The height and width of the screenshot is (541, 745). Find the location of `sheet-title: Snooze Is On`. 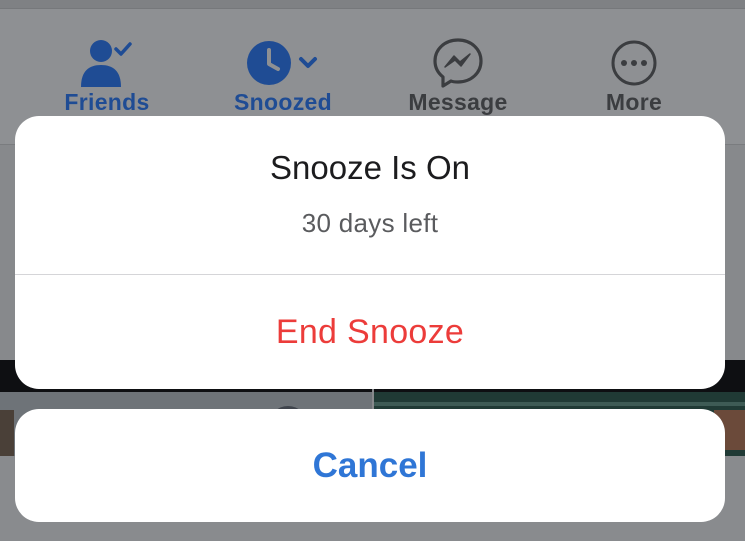

sheet-title: Snooze Is On is located at coordinates (370, 167).